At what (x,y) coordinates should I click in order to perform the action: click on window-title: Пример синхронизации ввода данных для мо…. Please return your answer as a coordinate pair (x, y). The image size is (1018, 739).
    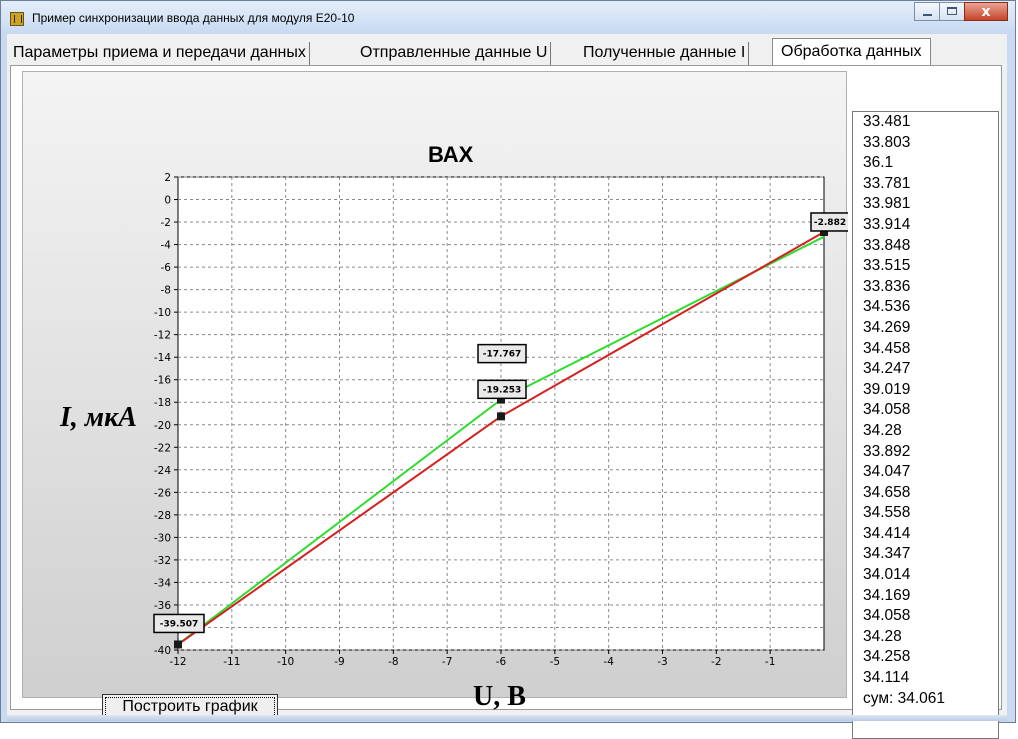
    Looking at the image, I should click on (193, 18).